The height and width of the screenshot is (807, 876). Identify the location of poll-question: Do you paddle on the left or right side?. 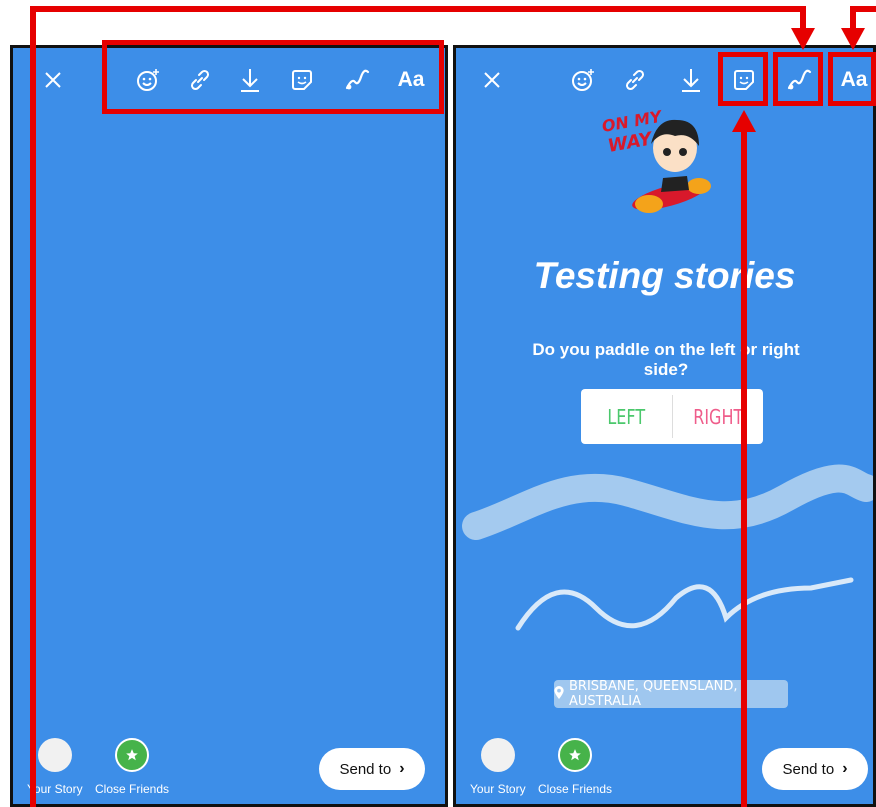
(666, 359).